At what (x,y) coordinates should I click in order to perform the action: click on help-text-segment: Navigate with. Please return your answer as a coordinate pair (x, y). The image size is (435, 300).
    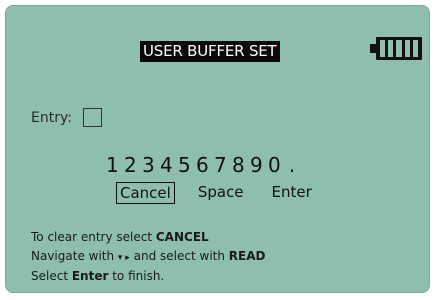
    Looking at the image, I should click on (74, 255).